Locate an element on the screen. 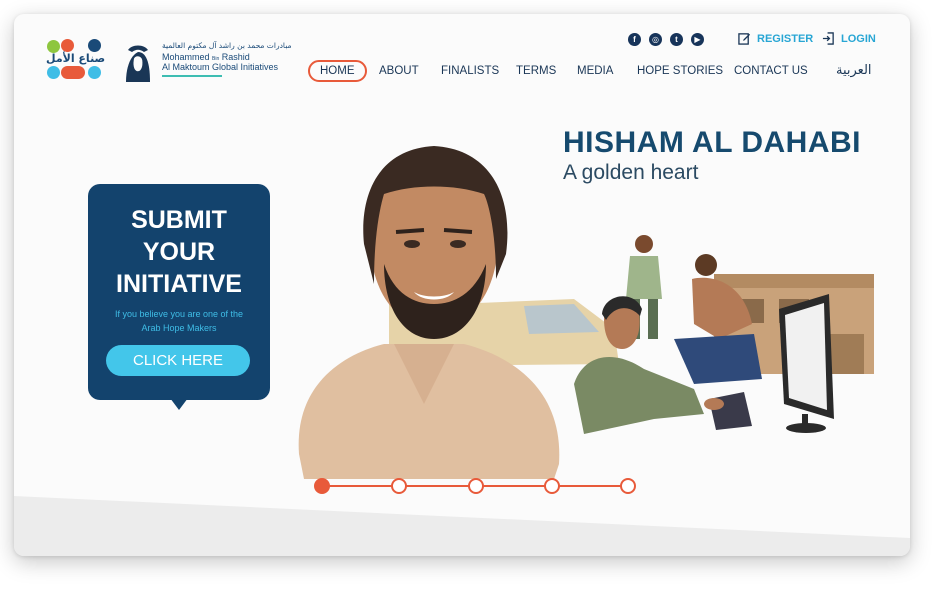 The image size is (946, 594). submit-heading-line: INITIATIVE is located at coordinates (179, 284).